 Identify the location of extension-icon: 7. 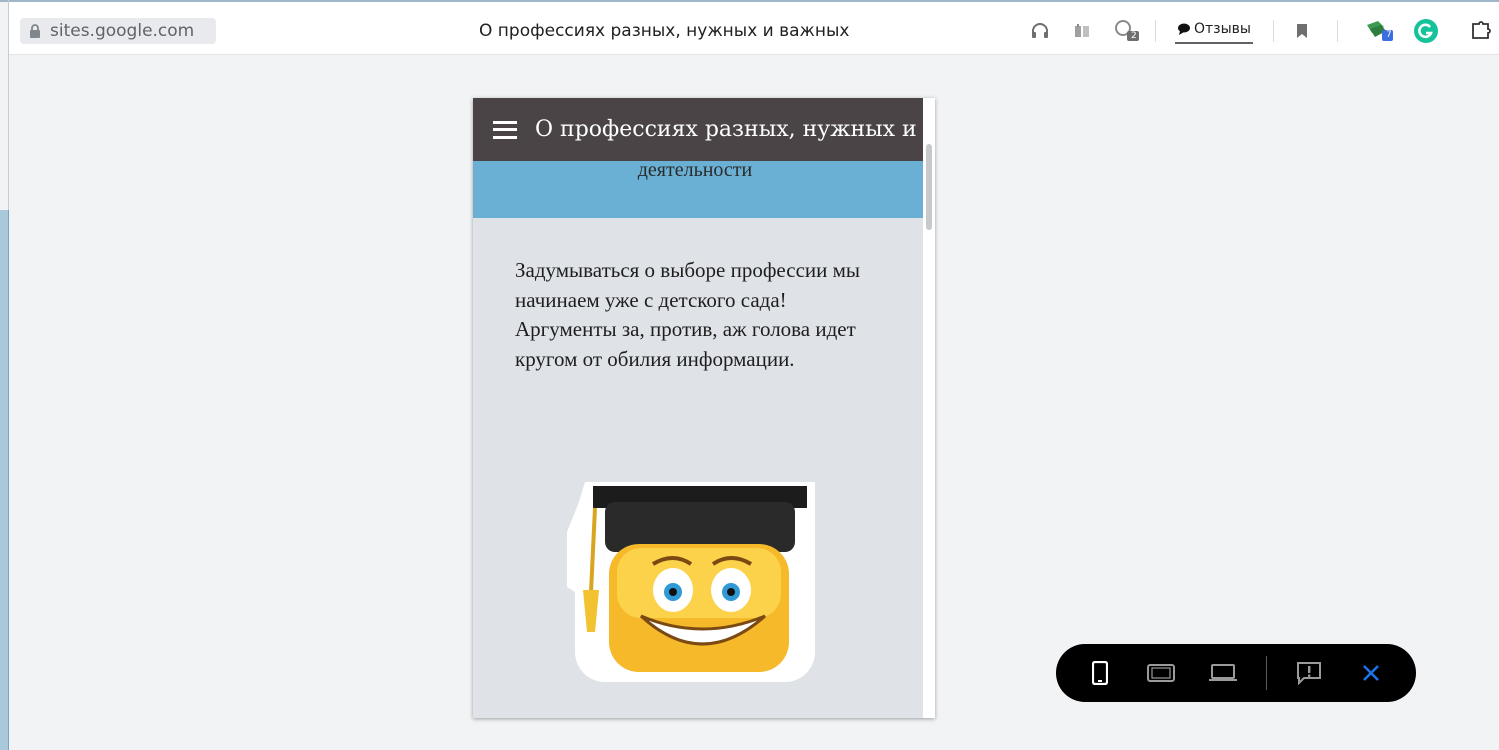
(1379, 31).